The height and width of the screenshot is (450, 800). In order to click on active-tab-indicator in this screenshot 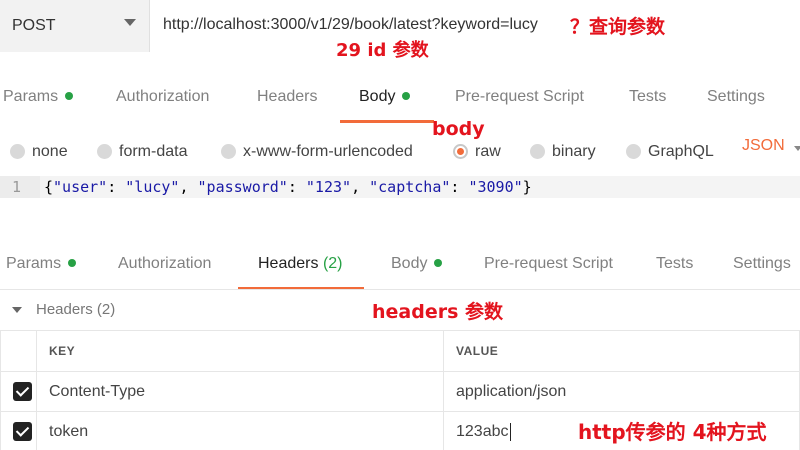, I will do `click(387, 121)`.